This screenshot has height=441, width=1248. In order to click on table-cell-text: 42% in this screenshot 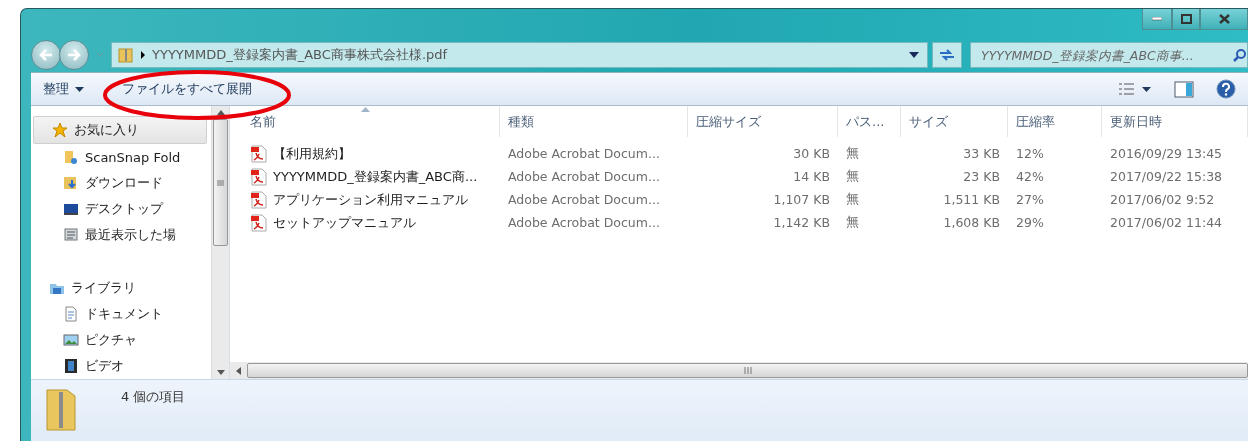, I will do `click(1030, 176)`.